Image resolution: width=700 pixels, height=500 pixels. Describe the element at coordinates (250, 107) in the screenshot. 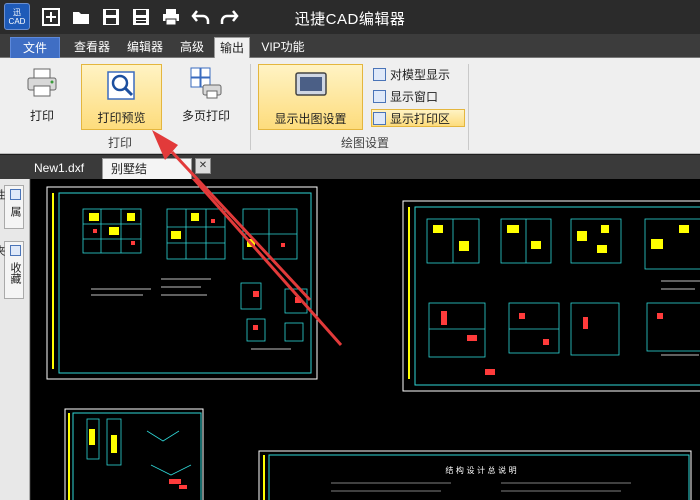

I see `ribbon-separator` at that location.